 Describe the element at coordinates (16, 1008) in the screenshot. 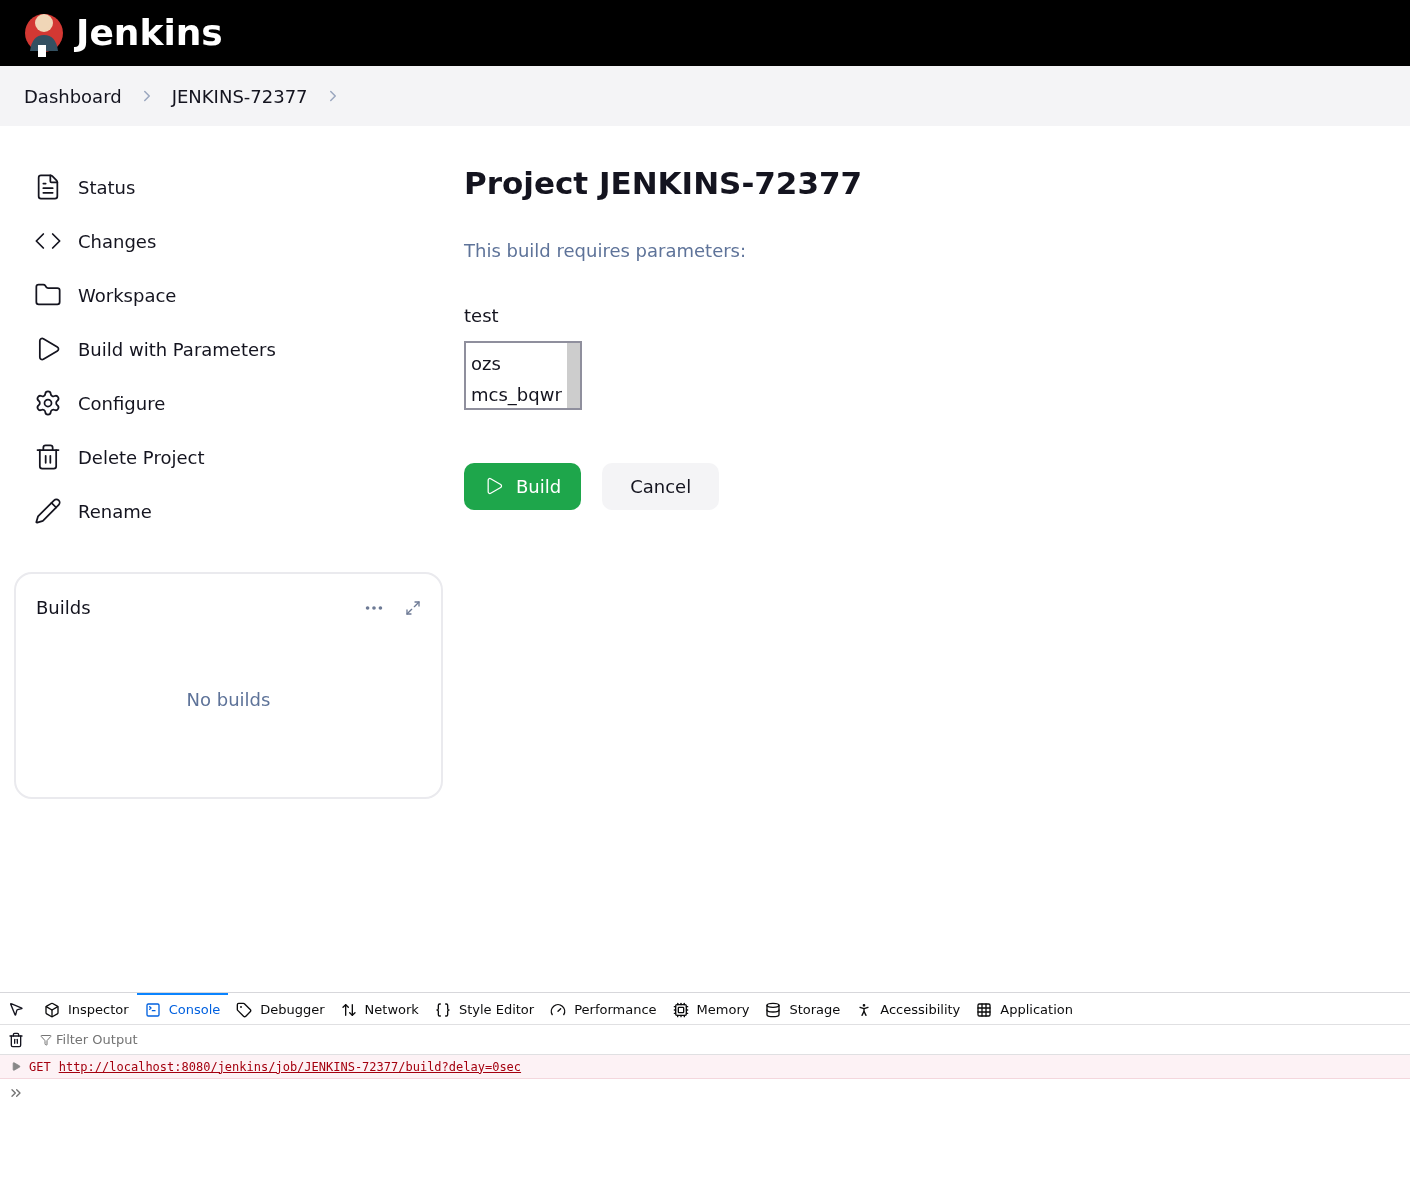

I see `picker-icon` at that location.